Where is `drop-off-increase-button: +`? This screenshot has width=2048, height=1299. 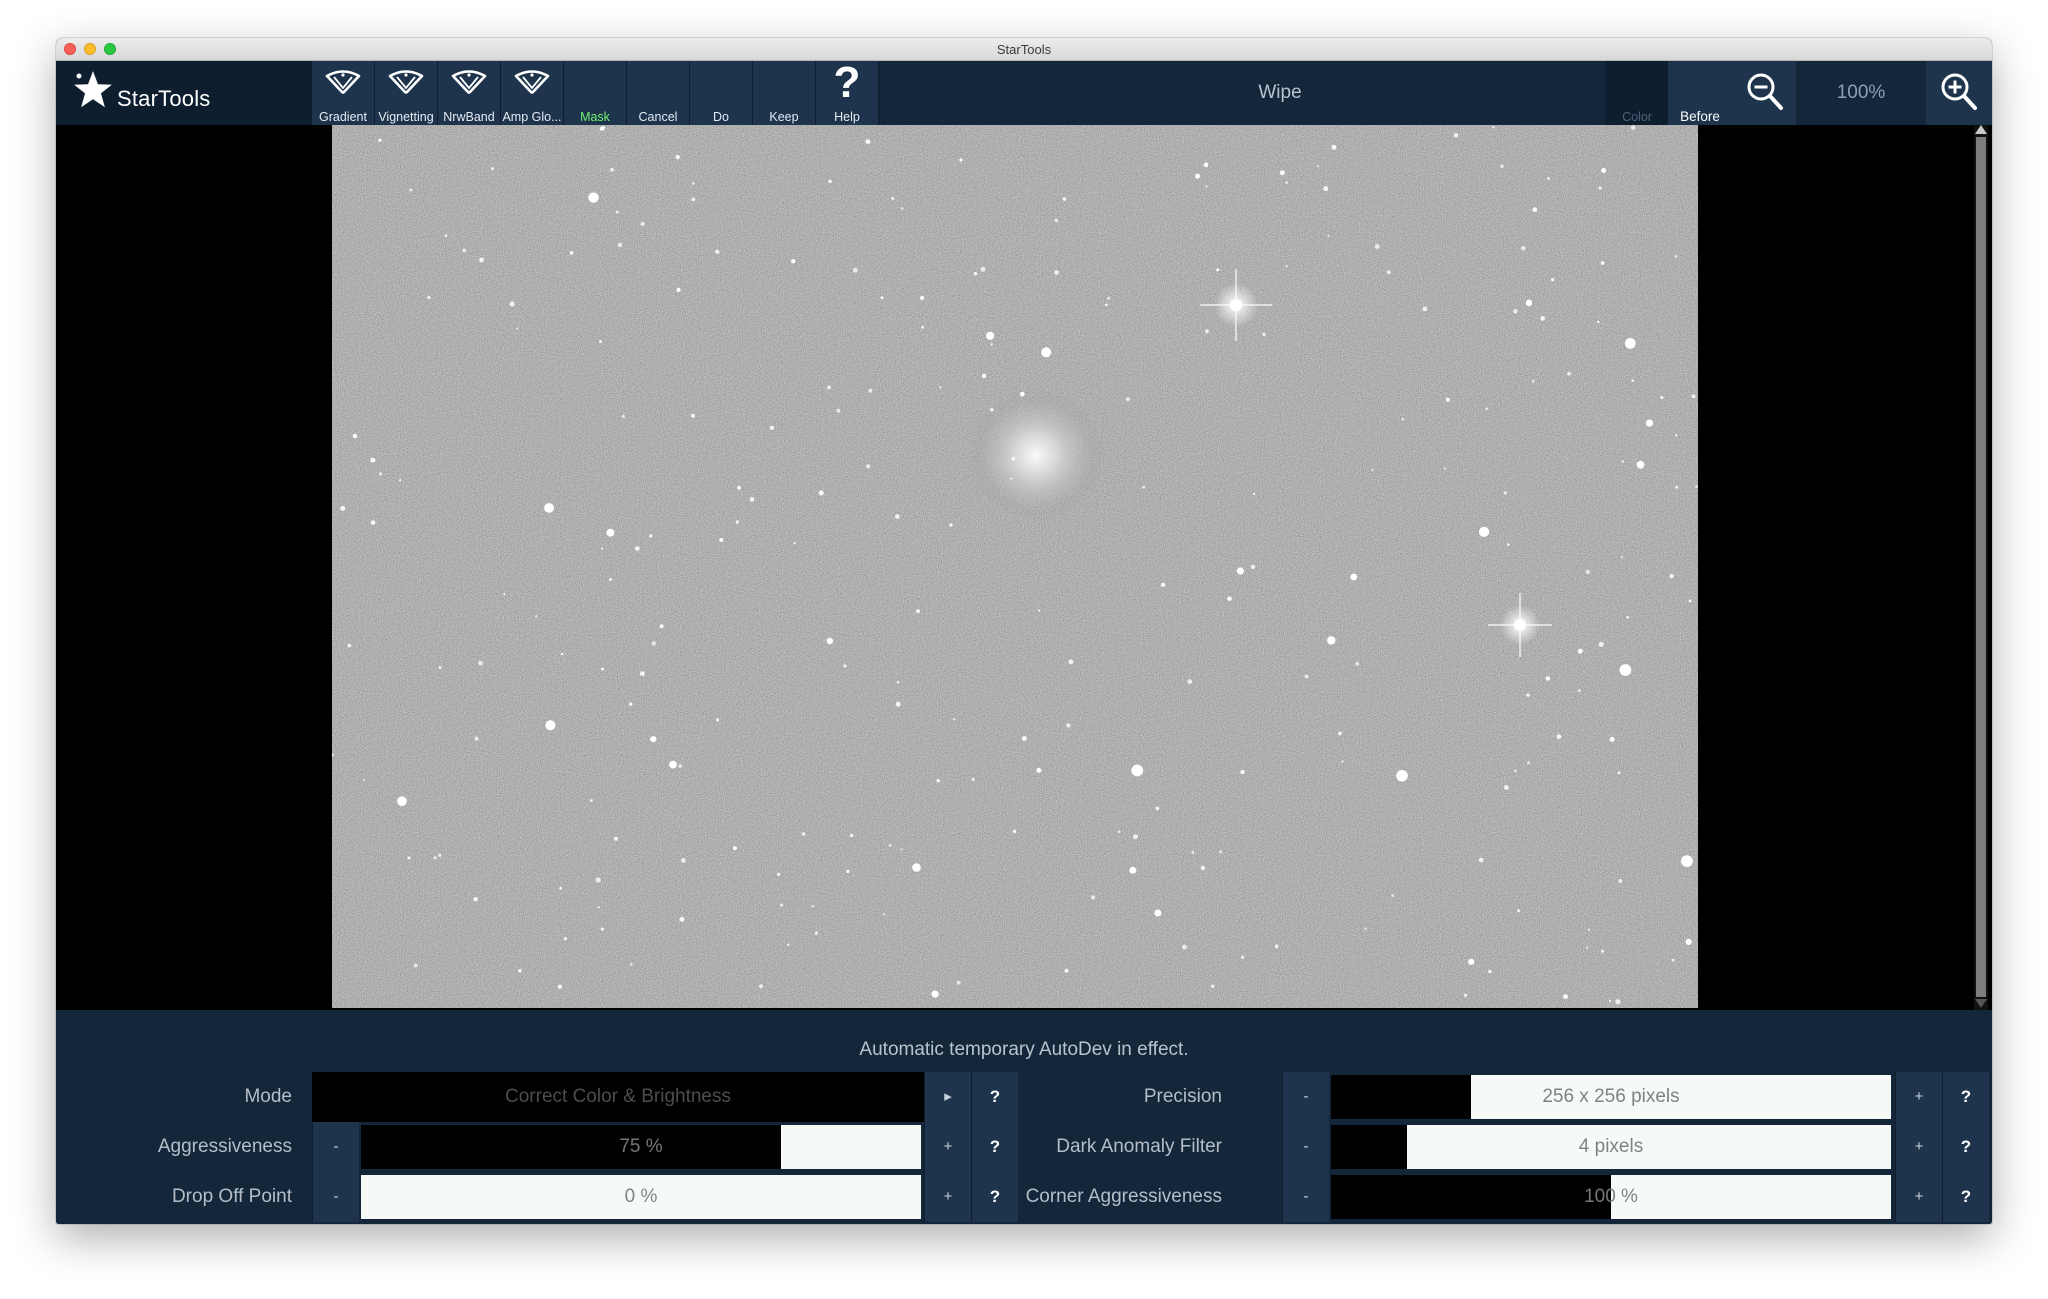
drop-off-increase-button: + is located at coordinates (947, 1197).